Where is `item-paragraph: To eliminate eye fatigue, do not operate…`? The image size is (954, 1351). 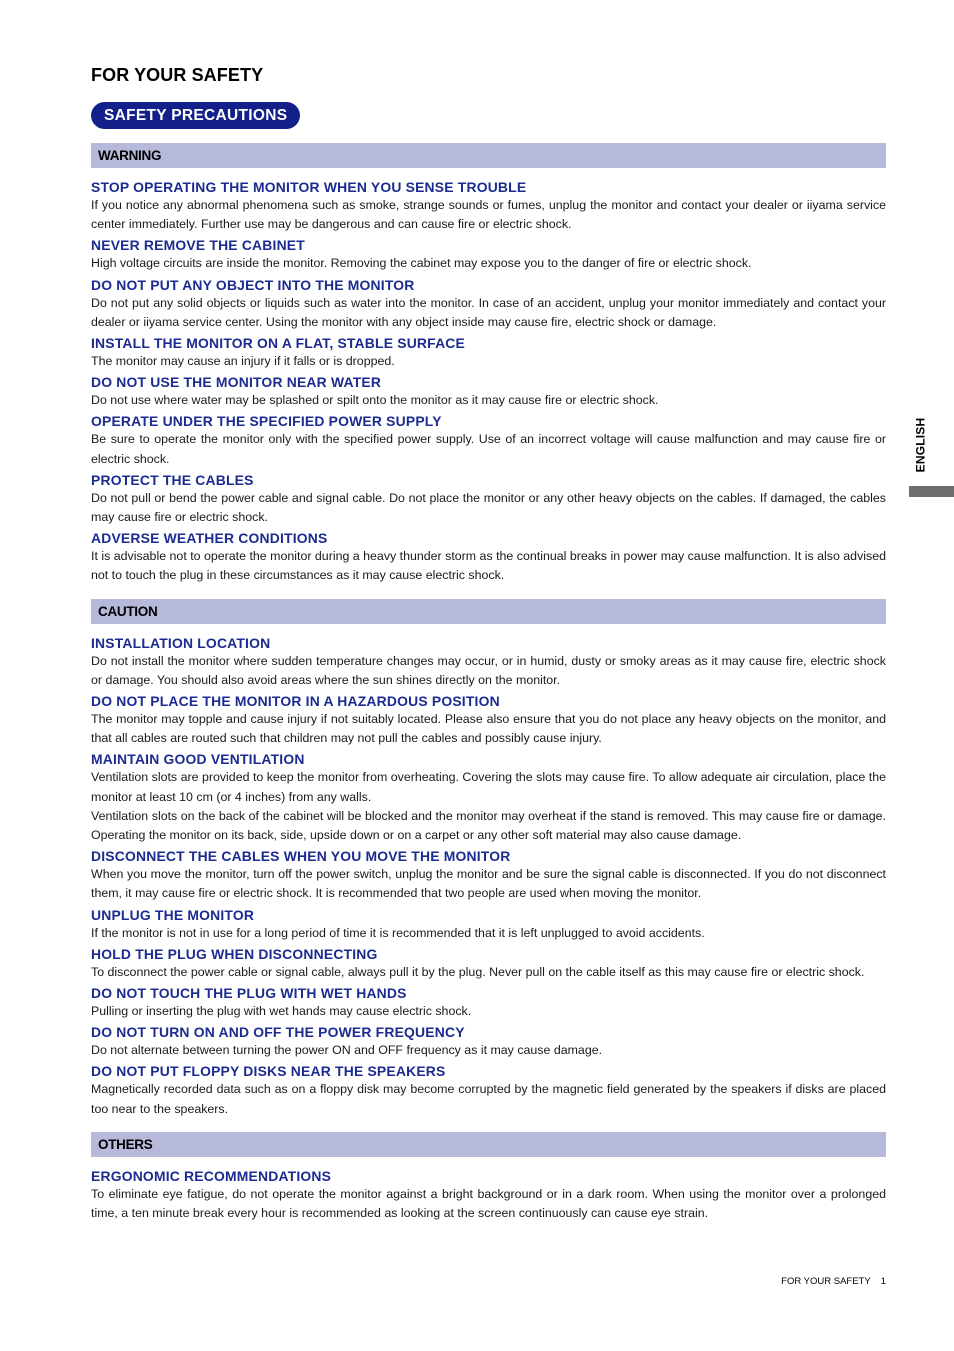
item-paragraph: To eliminate eye fatigue, do not operate… is located at coordinates (488, 1203).